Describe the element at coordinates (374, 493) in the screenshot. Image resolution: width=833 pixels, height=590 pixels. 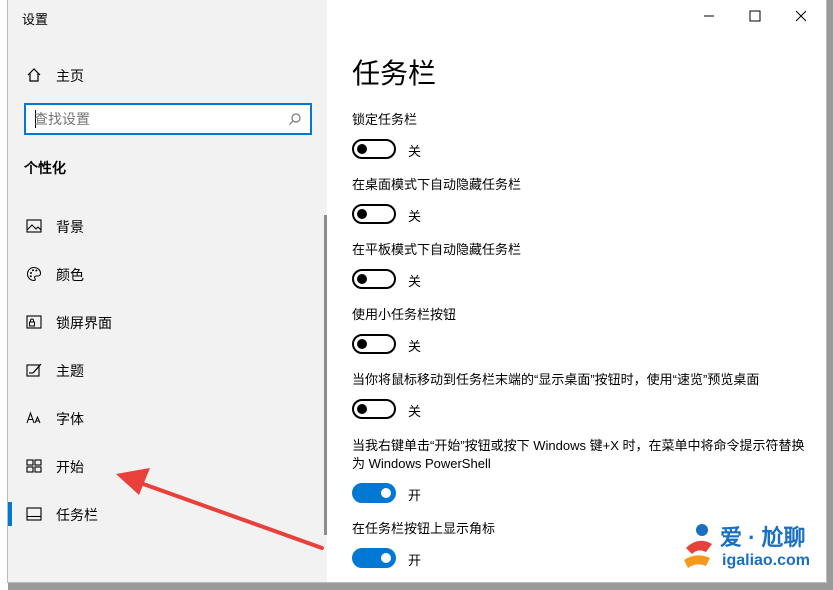
I see `powershell-toggle` at that location.